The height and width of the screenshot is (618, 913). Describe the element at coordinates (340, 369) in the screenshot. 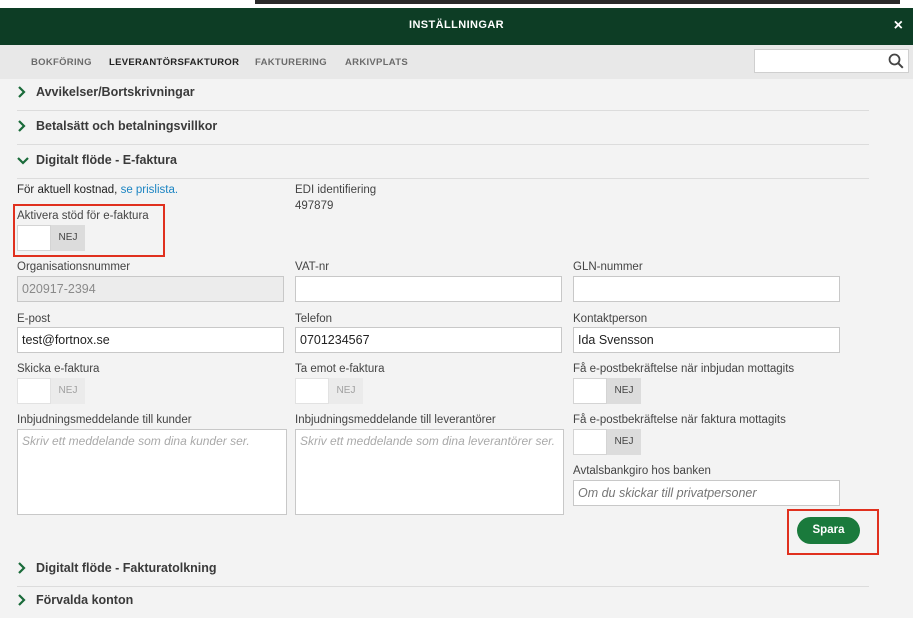

I see `receive-efaktura-label: Ta emot e-faktura` at that location.